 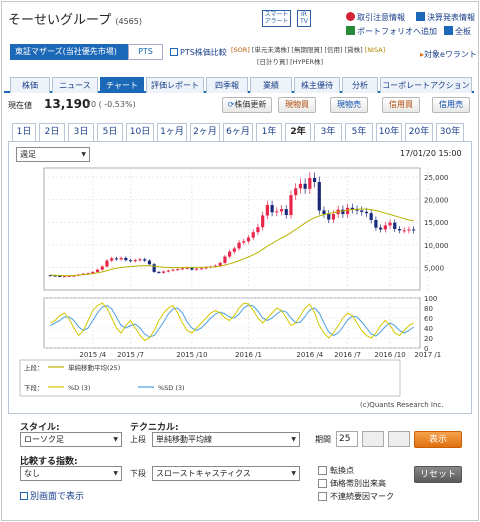 I want to click on upper-label: 上段, so click(x=138, y=439).